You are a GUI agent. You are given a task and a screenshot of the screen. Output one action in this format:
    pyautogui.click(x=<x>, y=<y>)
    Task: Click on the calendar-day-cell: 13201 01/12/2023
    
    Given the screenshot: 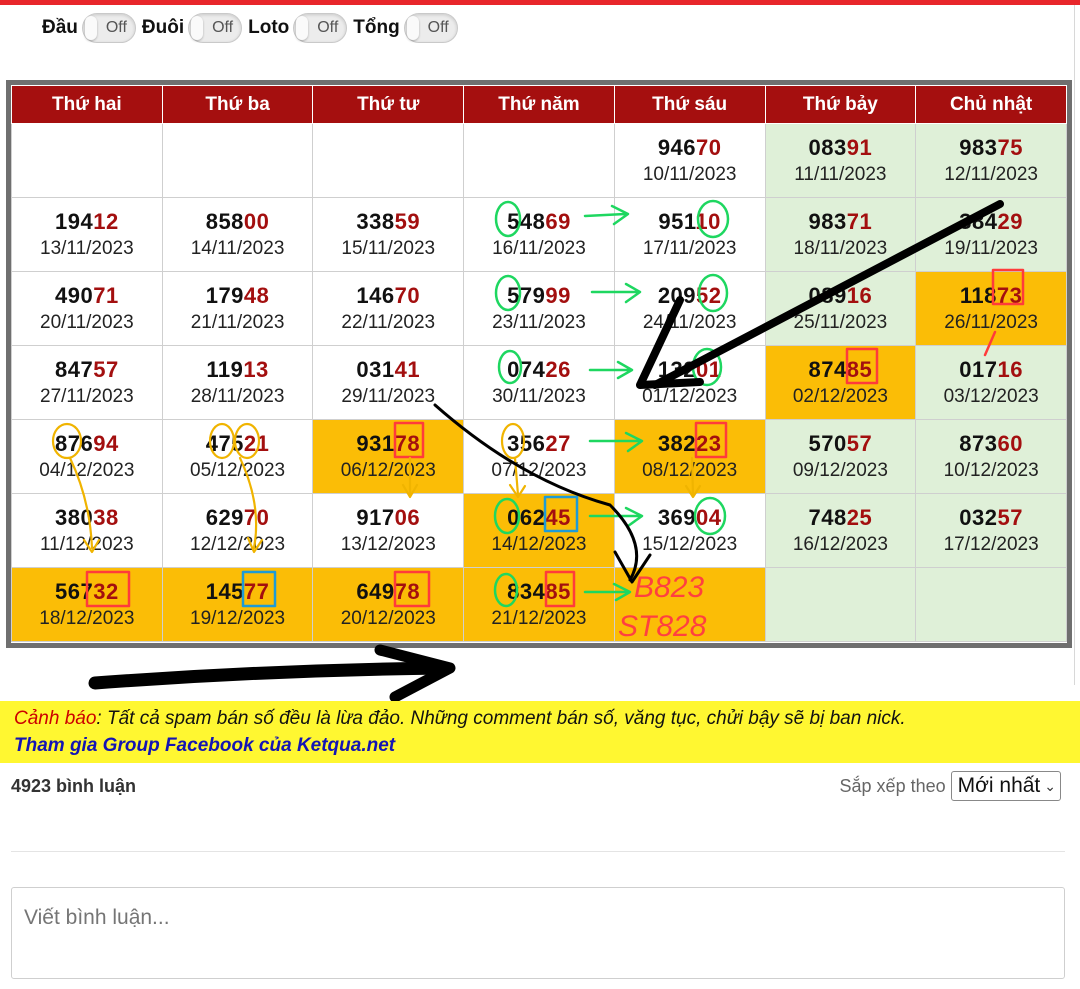 What is the action you would take?
    pyautogui.click(x=689, y=382)
    